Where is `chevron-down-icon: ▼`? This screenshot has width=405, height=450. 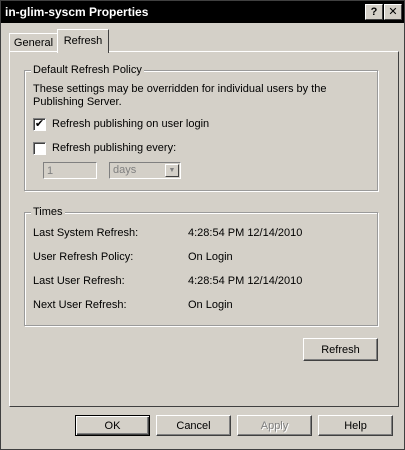 chevron-down-icon: ▼ is located at coordinates (172, 170).